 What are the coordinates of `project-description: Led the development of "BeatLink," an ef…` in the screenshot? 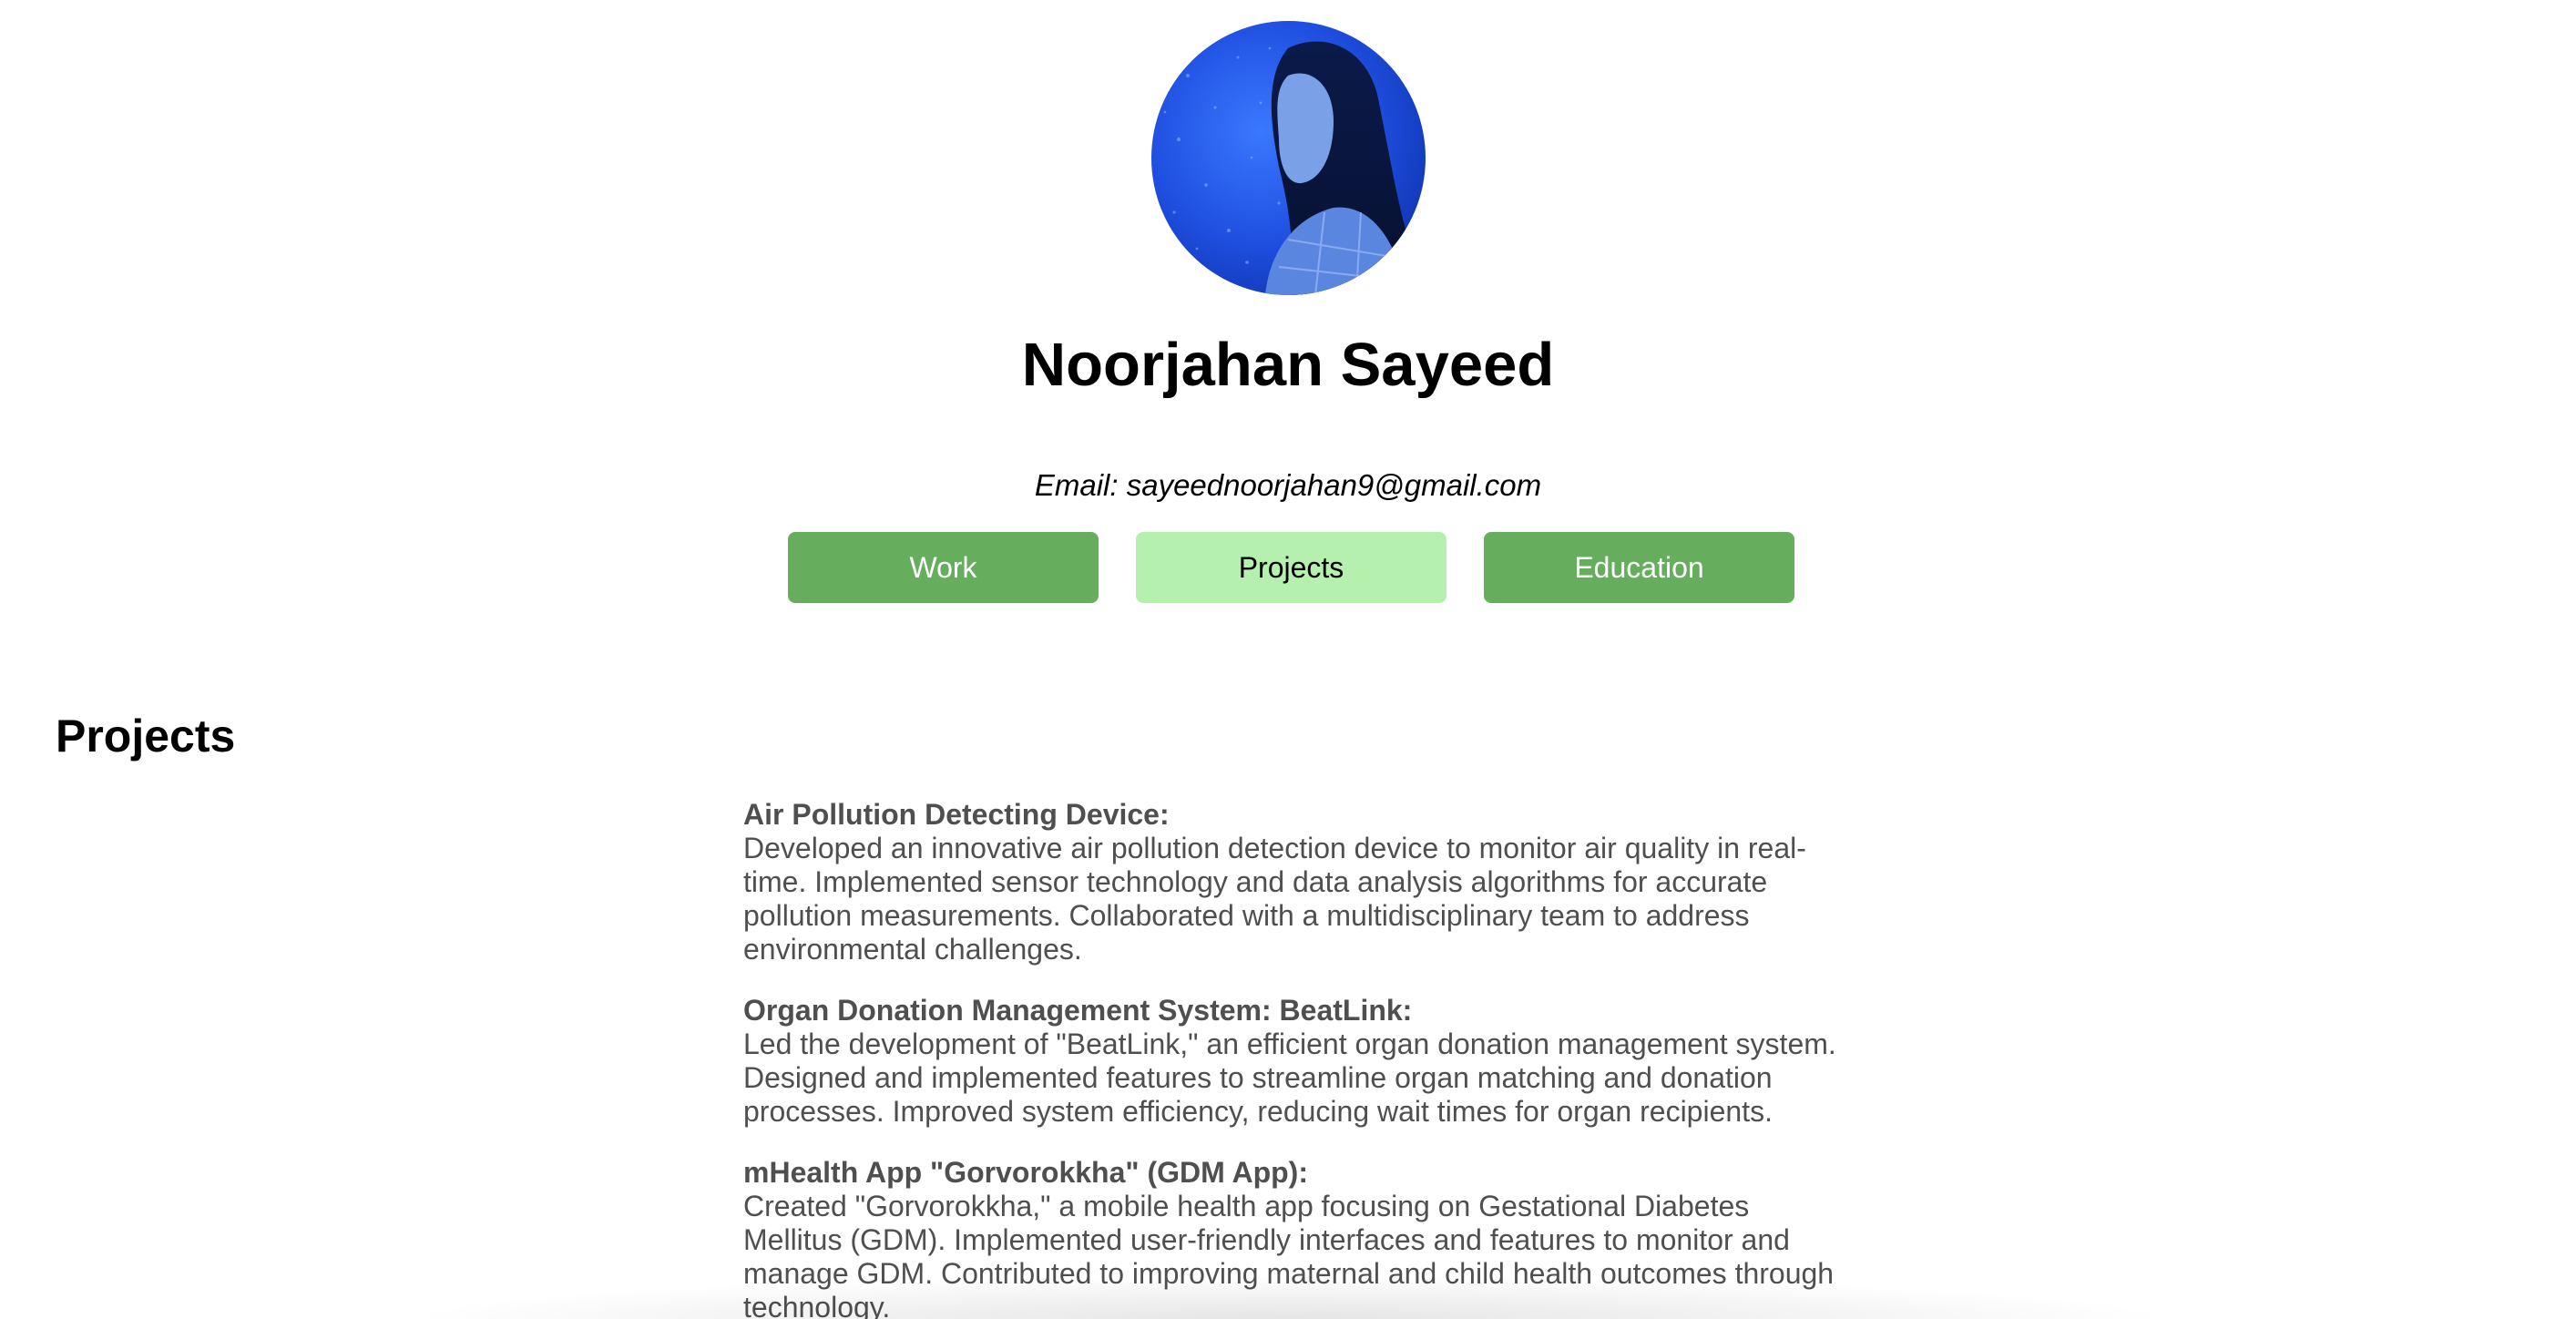 It's located at (1289, 1078).